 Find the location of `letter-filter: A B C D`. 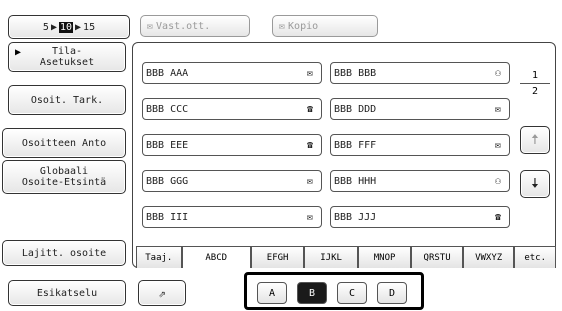

letter-filter: A B C D is located at coordinates (334, 291).